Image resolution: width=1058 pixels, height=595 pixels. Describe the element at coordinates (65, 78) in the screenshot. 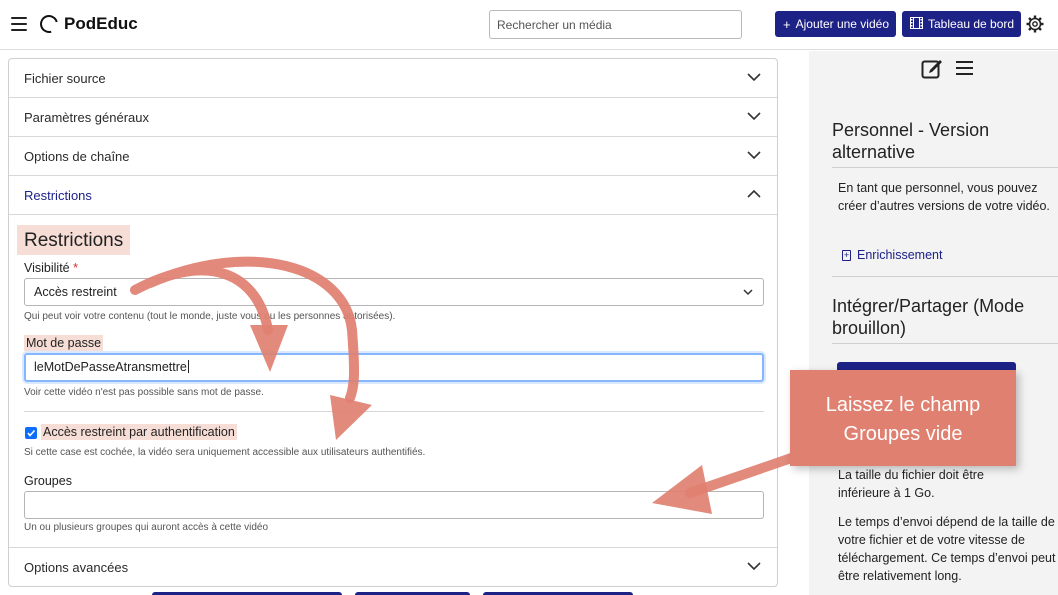

I see `section-label: Fichier source` at that location.